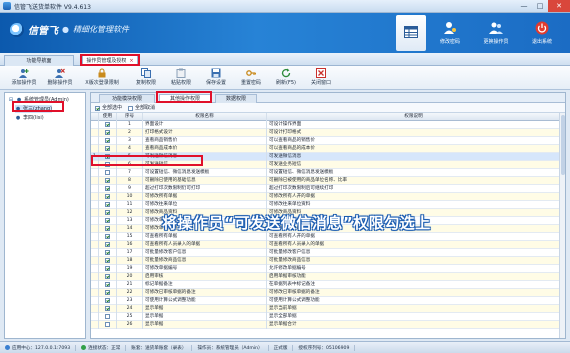 This screenshot has width=570, height=353. I want to click on table-view-button, so click(411, 33).